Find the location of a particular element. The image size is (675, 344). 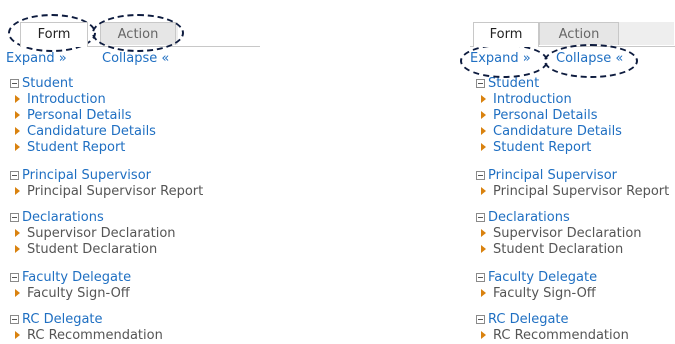

collapse-all-link: Collapse « is located at coordinates (135, 58).